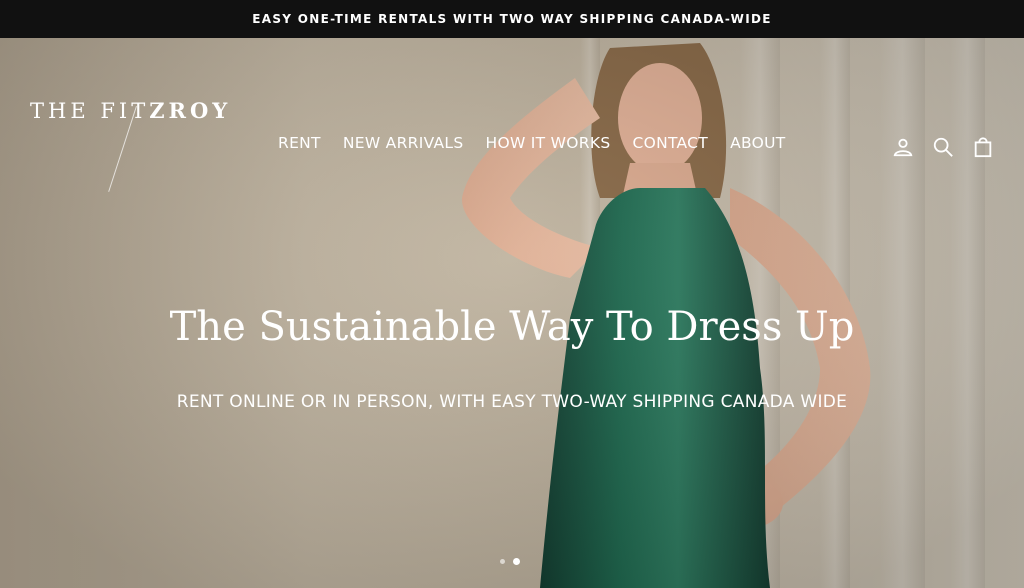  Describe the element at coordinates (403, 143) in the screenshot. I see `nav-item-new-arrivals: NEW ARRIVALS` at that location.